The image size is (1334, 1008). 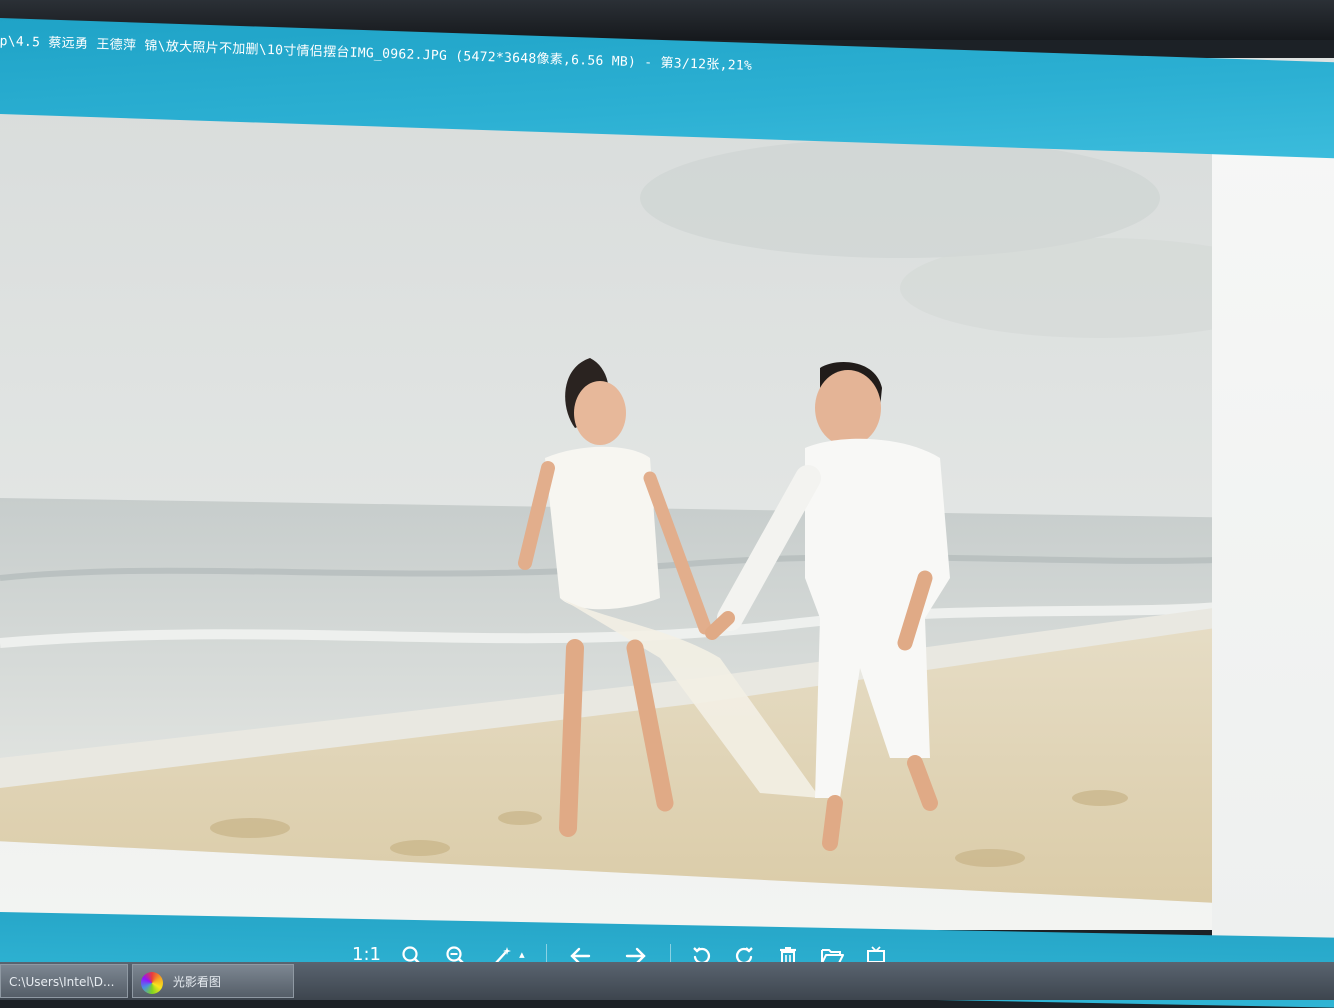 I want to click on taskbar-item-image-viewer: 光影看图, so click(x=213, y=981).